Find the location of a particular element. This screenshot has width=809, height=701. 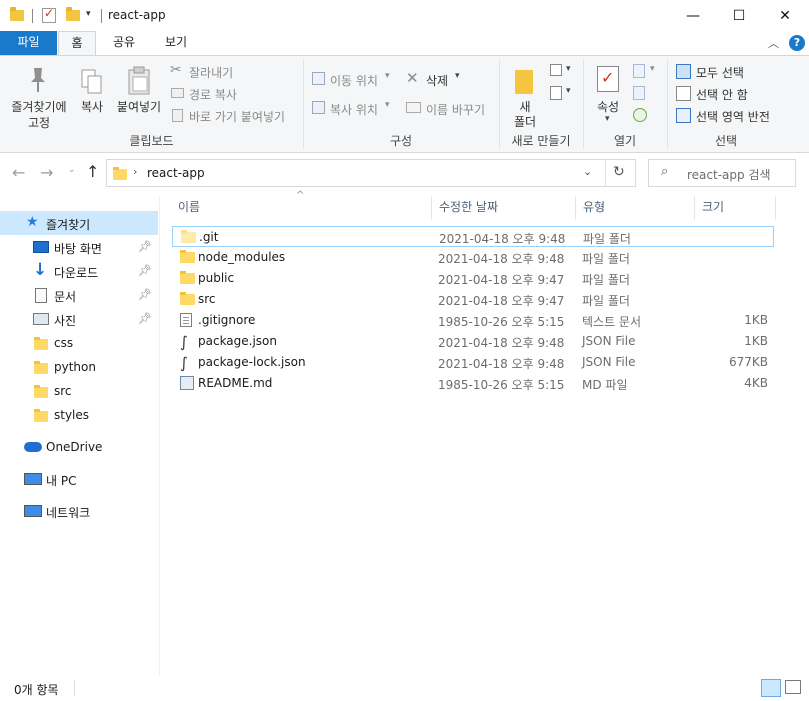

breadcrumb-chevron-icon: › is located at coordinates (135, 171).